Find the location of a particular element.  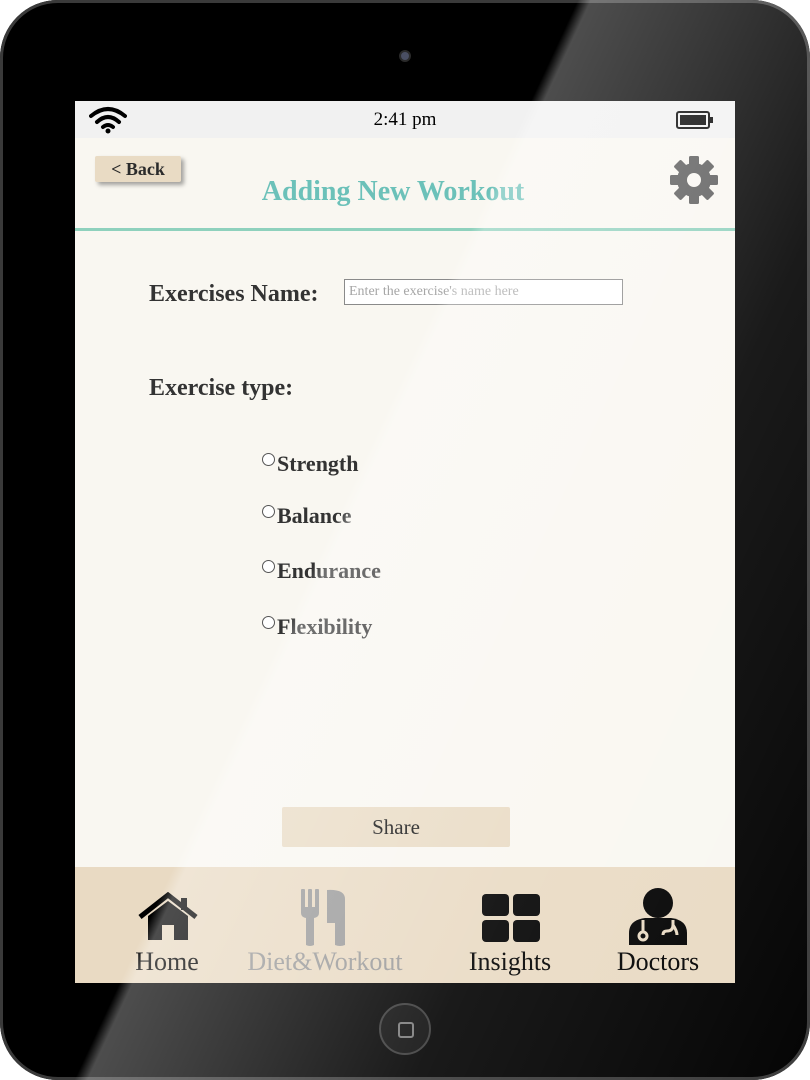

tab-doctors-label: Doctors is located at coordinates (658, 961).